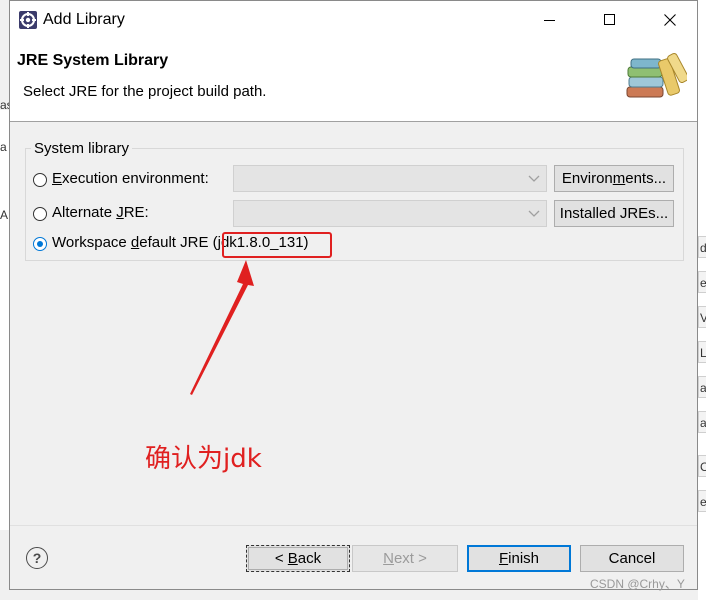  Describe the element at coordinates (40, 214) in the screenshot. I see `alternate-jre-radio` at that location.